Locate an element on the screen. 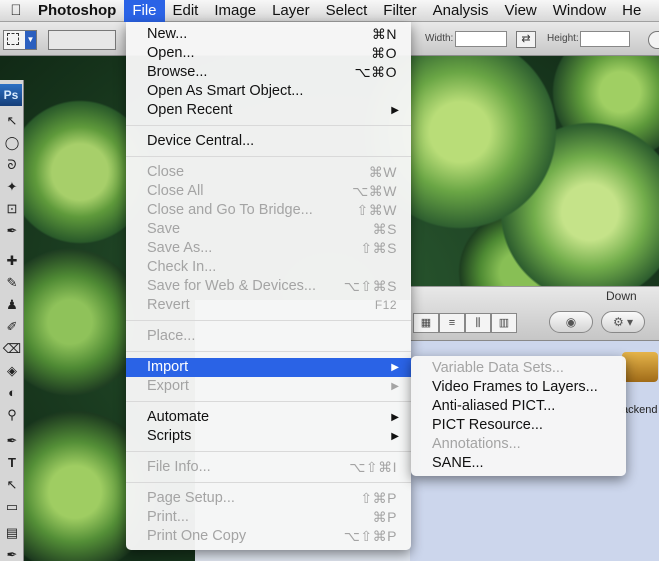 The image size is (659, 561). menu-analysis: Analysis is located at coordinates (461, 11).